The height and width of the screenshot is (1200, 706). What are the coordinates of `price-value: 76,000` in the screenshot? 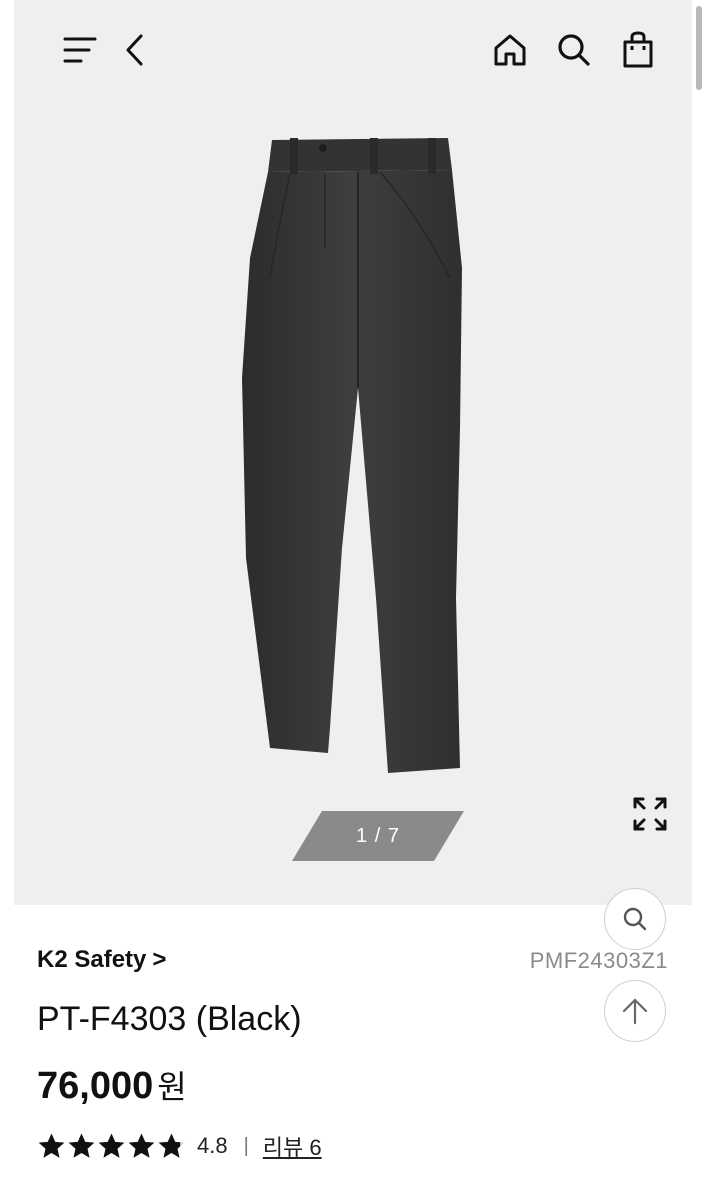 It's located at (95, 1086).